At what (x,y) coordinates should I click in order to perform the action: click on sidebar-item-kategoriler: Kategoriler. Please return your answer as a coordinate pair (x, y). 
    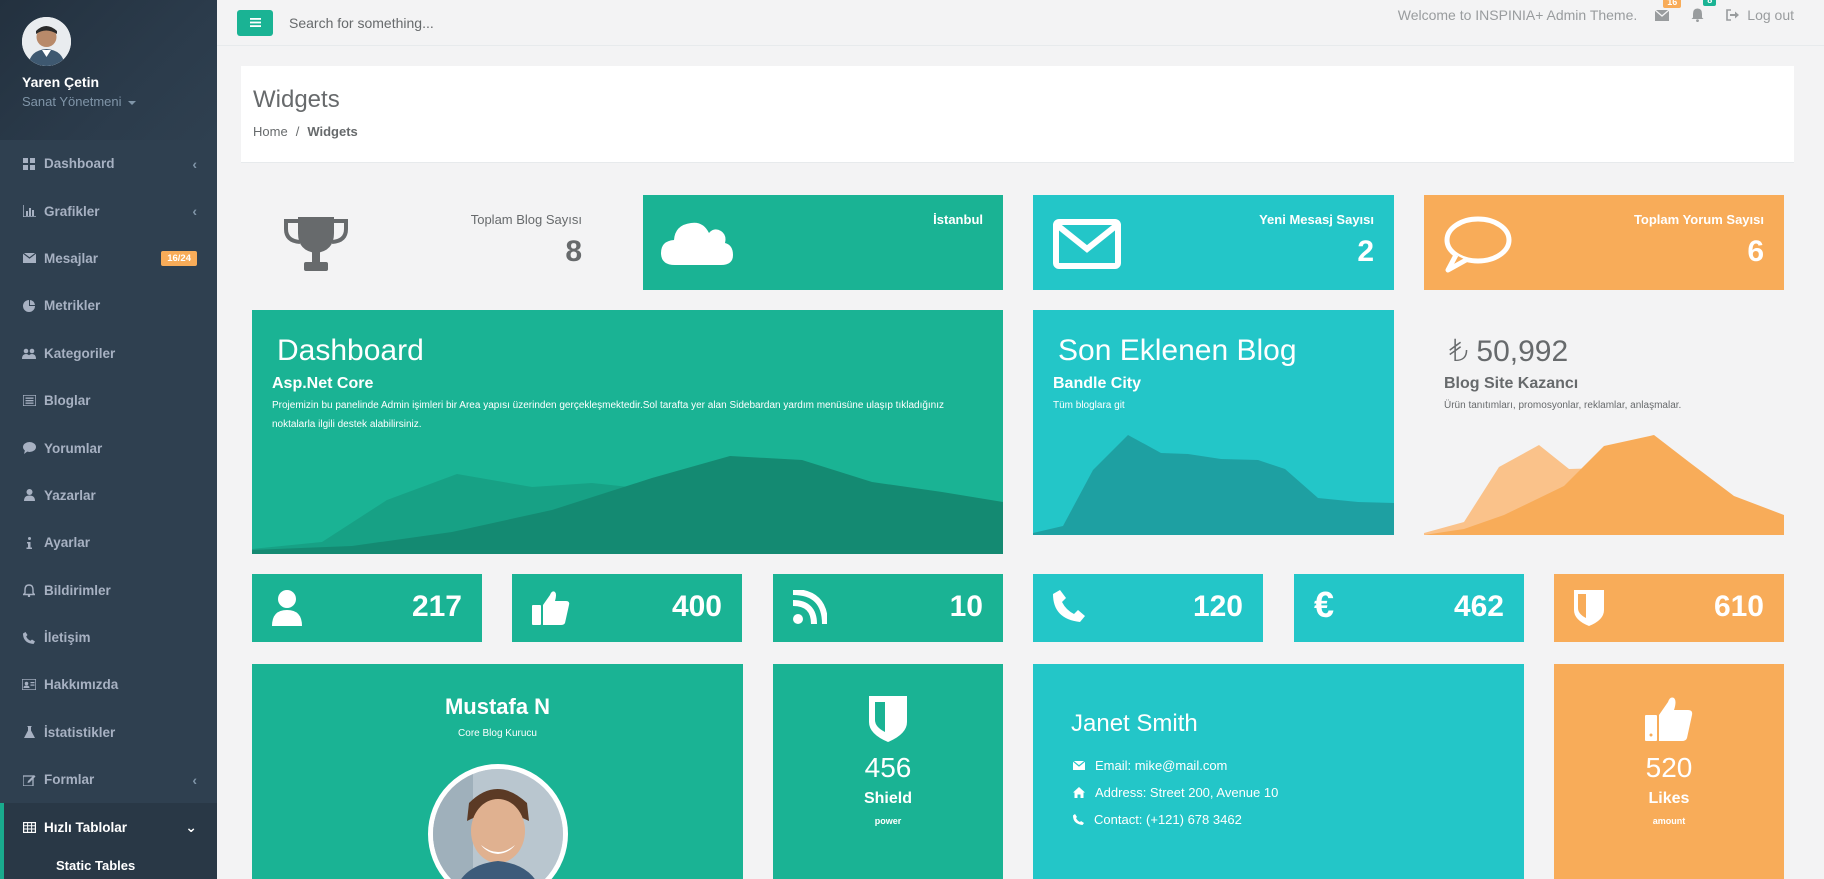
    Looking at the image, I should click on (108, 353).